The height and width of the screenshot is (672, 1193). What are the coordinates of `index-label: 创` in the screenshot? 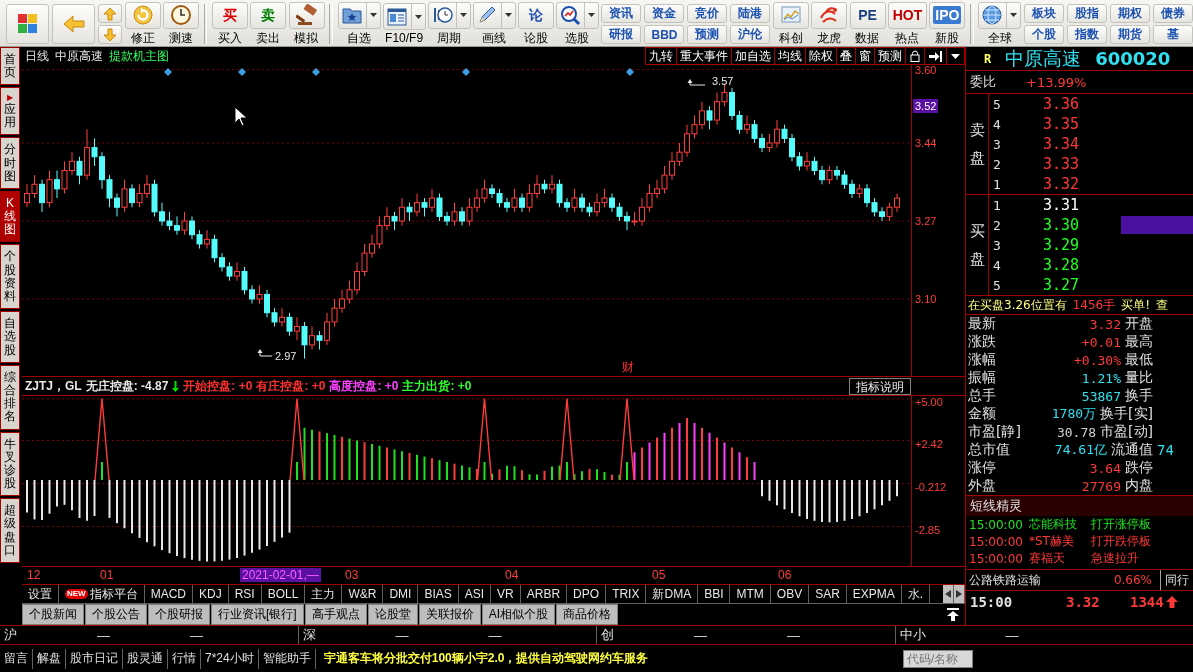 It's located at (607, 635).